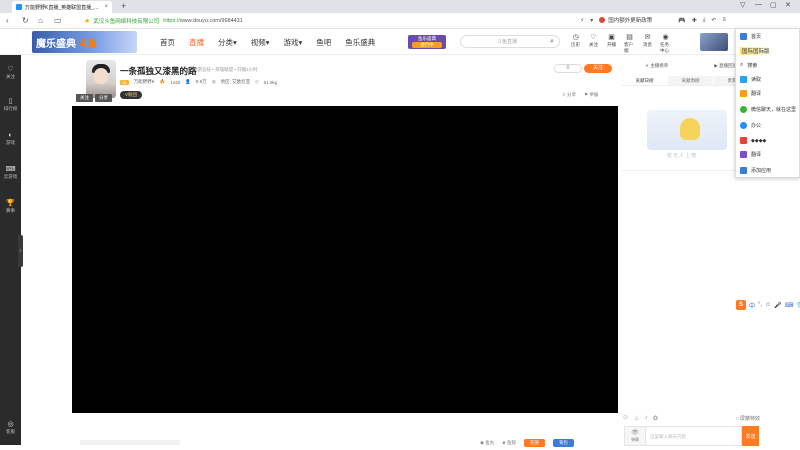 The image size is (800, 450). I want to click on send-button: 发送, so click(750, 436).